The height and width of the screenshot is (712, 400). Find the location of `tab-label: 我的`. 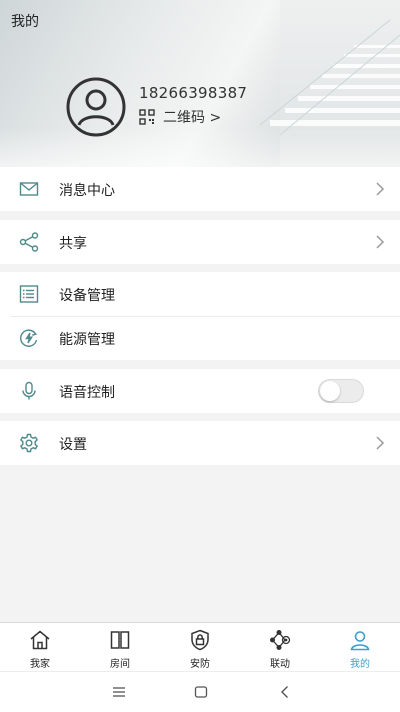

tab-label: 我的 is located at coordinates (360, 664).